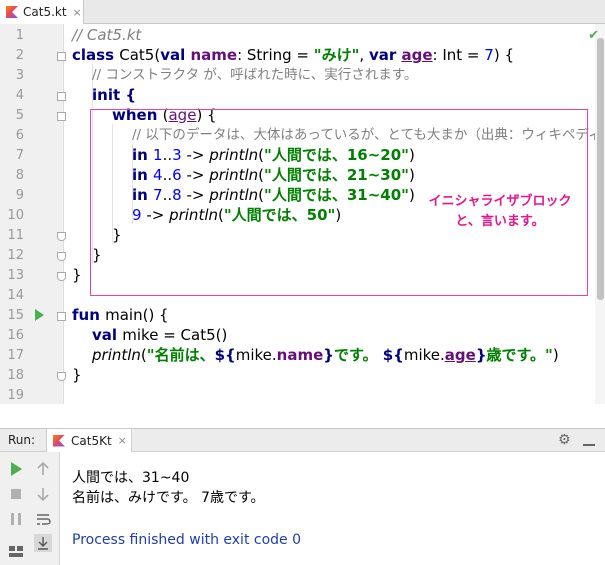 Image resolution: width=605 pixels, height=565 pixels. What do you see at coordinates (500, 201) in the screenshot?
I see `annotation-line-1: イニシャライザブロック` at bounding box center [500, 201].